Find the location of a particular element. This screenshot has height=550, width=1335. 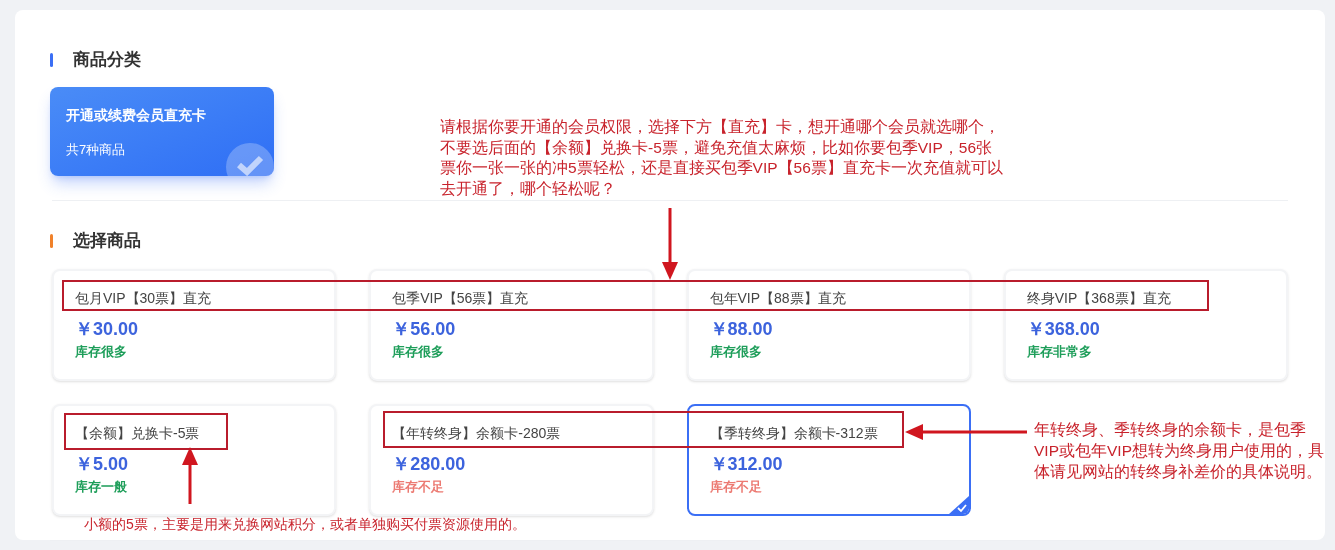

product-card: 包季VIP【56票】直充 ￥56.00 库存很多 is located at coordinates (511, 325).